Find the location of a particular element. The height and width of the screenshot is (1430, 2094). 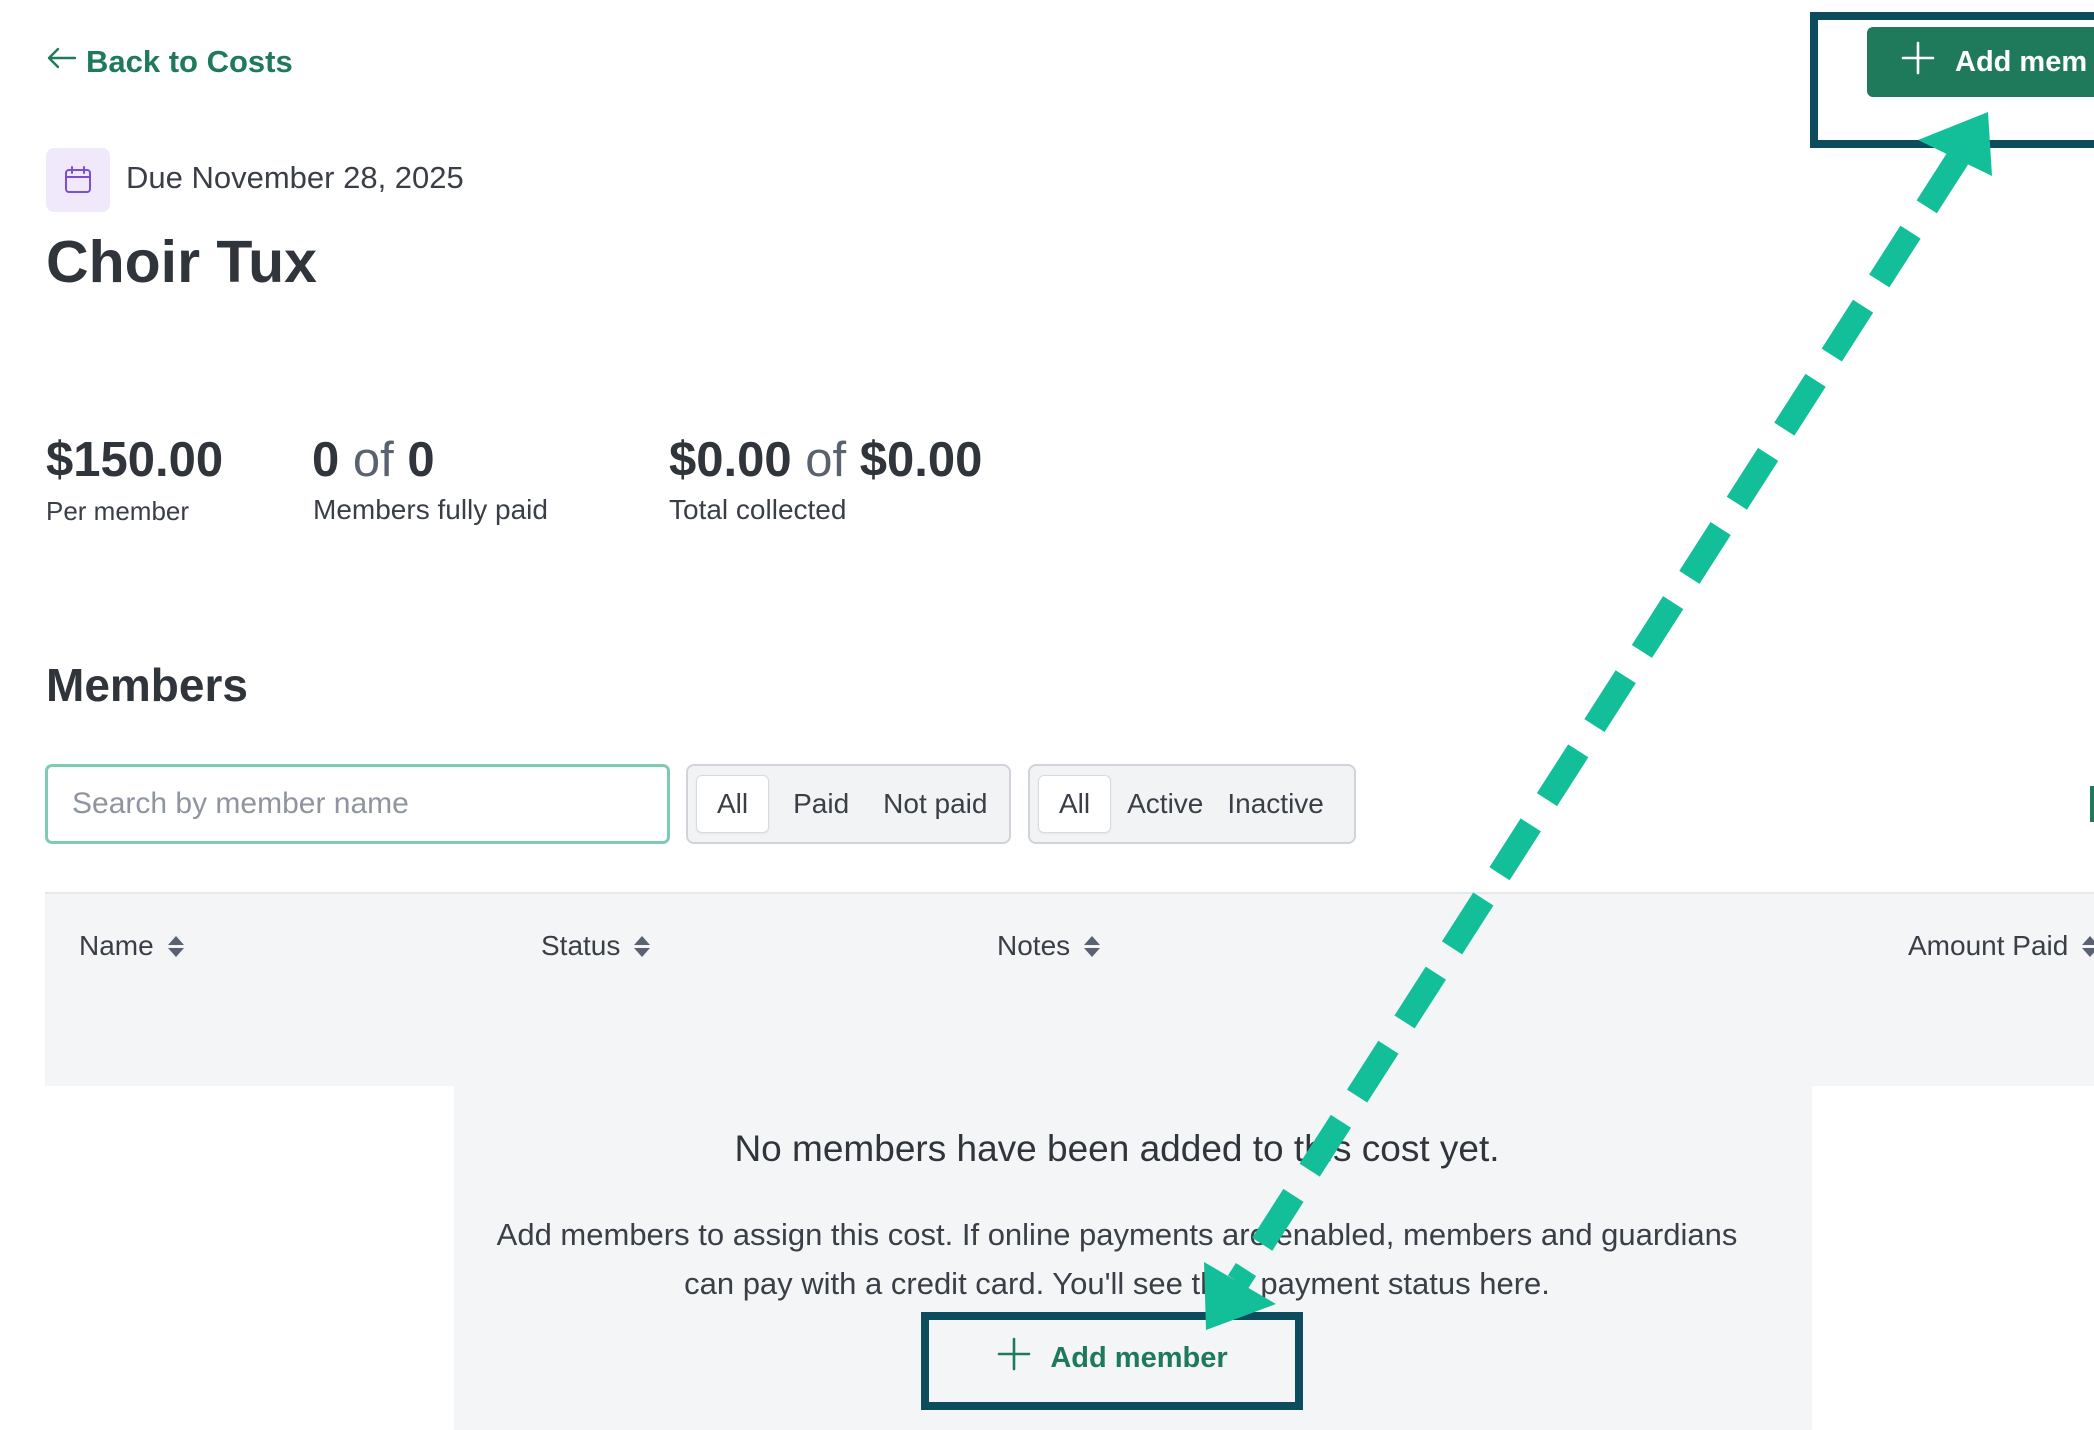

back-to-costs-link: Back to Costs is located at coordinates (168, 62).